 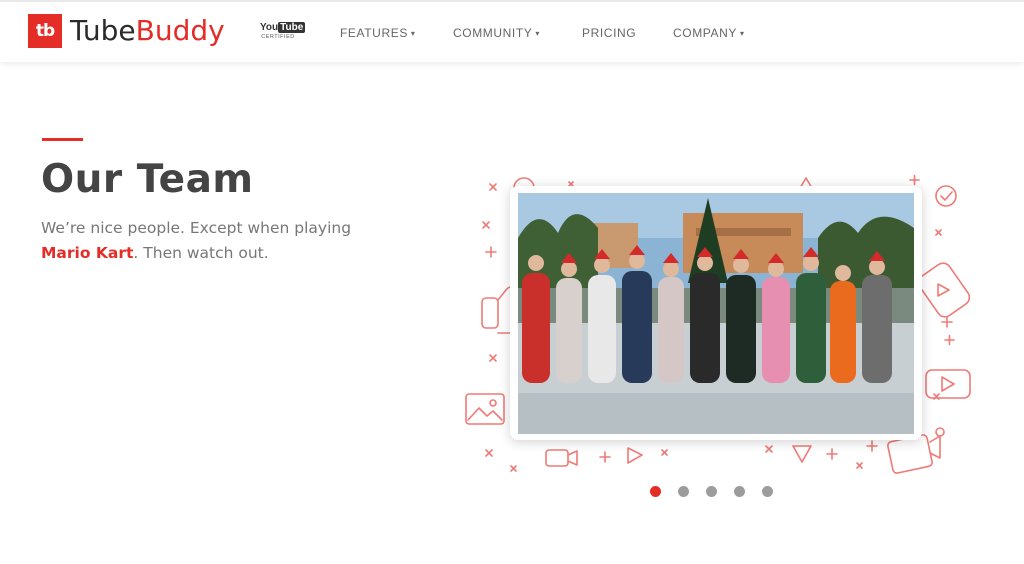 What do you see at coordinates (720, 491) in the screenshot?
I see `carousel-dots` at bounding box center [720, 491].